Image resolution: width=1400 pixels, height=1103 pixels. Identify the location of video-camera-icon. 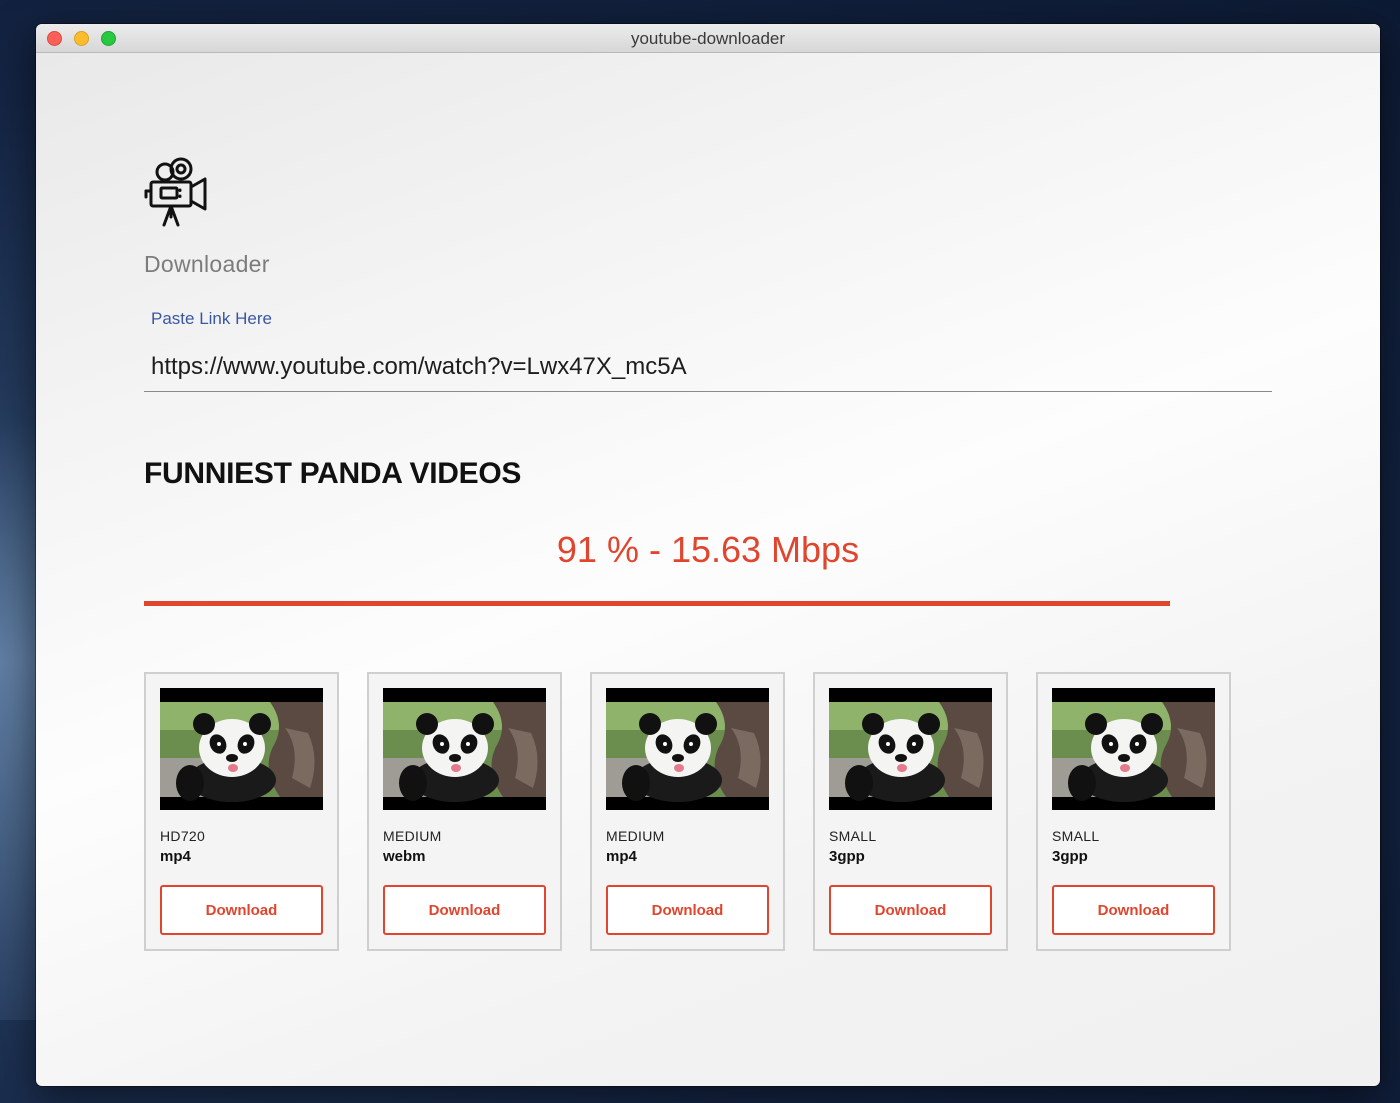
(175, 192).